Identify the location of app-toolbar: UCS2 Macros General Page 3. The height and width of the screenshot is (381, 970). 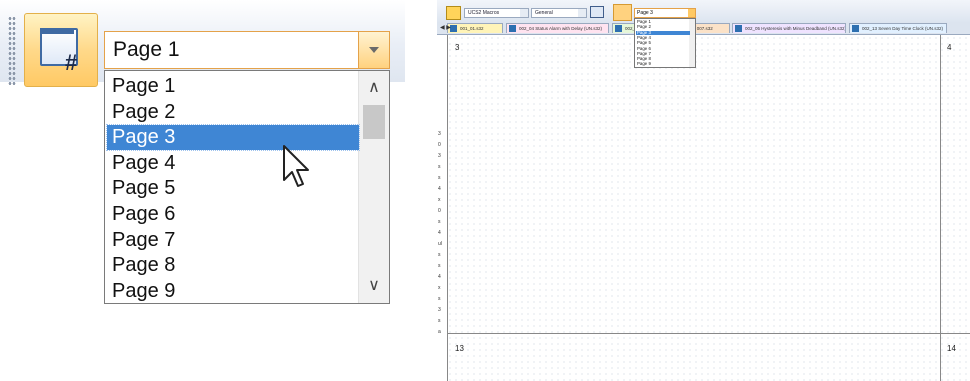
(703, 11).